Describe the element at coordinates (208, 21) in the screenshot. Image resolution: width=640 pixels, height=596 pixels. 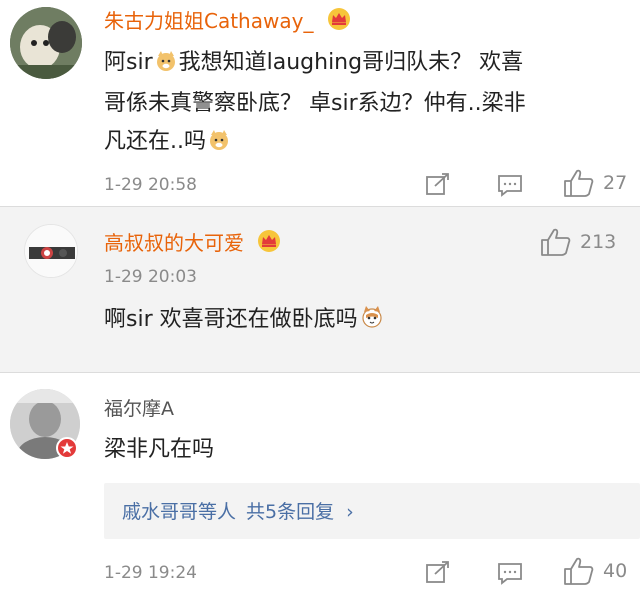
I see `username-text: 朱古力姐姐Cathaway_` at that location.